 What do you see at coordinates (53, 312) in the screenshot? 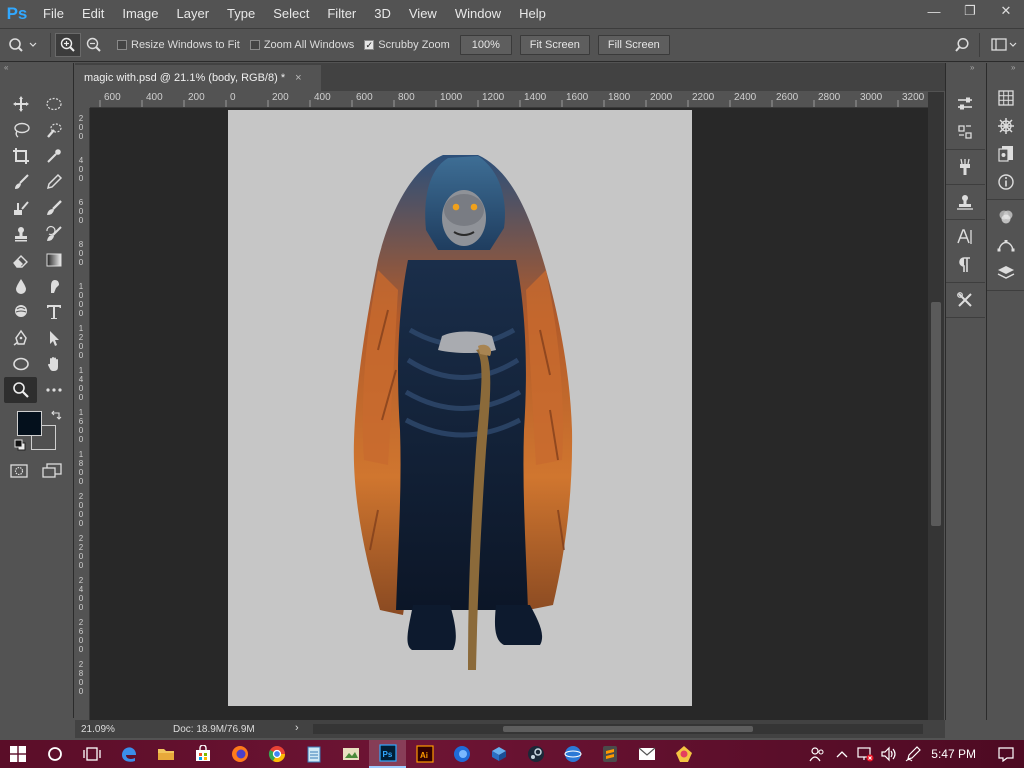
I see `type-tool-icon` at bounding box center [53, 312].